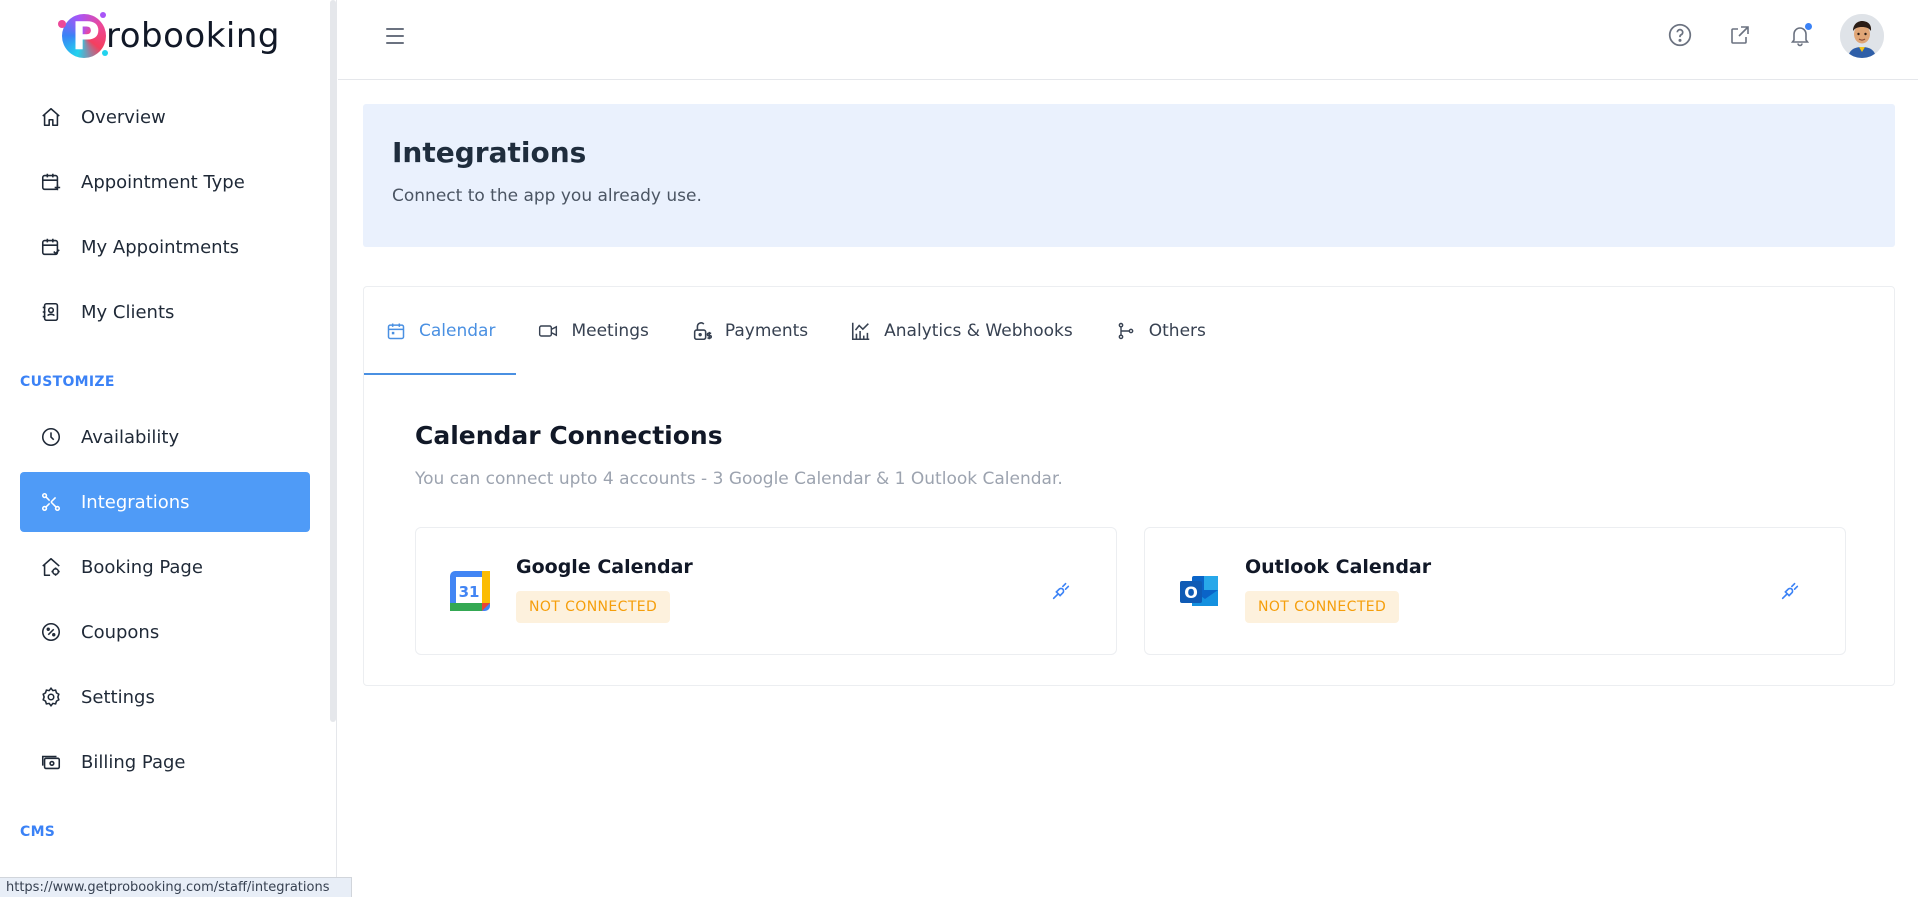  Describe the element at coordinates (1495, 591) in the screenshot. I see `outlook-calendar-card: O Outlook Calendar NOT CONNECTED` at that location.